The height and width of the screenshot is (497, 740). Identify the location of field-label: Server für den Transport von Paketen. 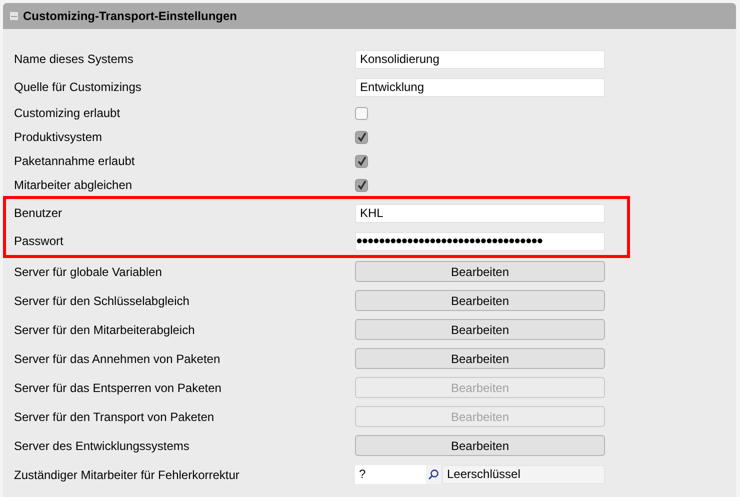
(114, 417).